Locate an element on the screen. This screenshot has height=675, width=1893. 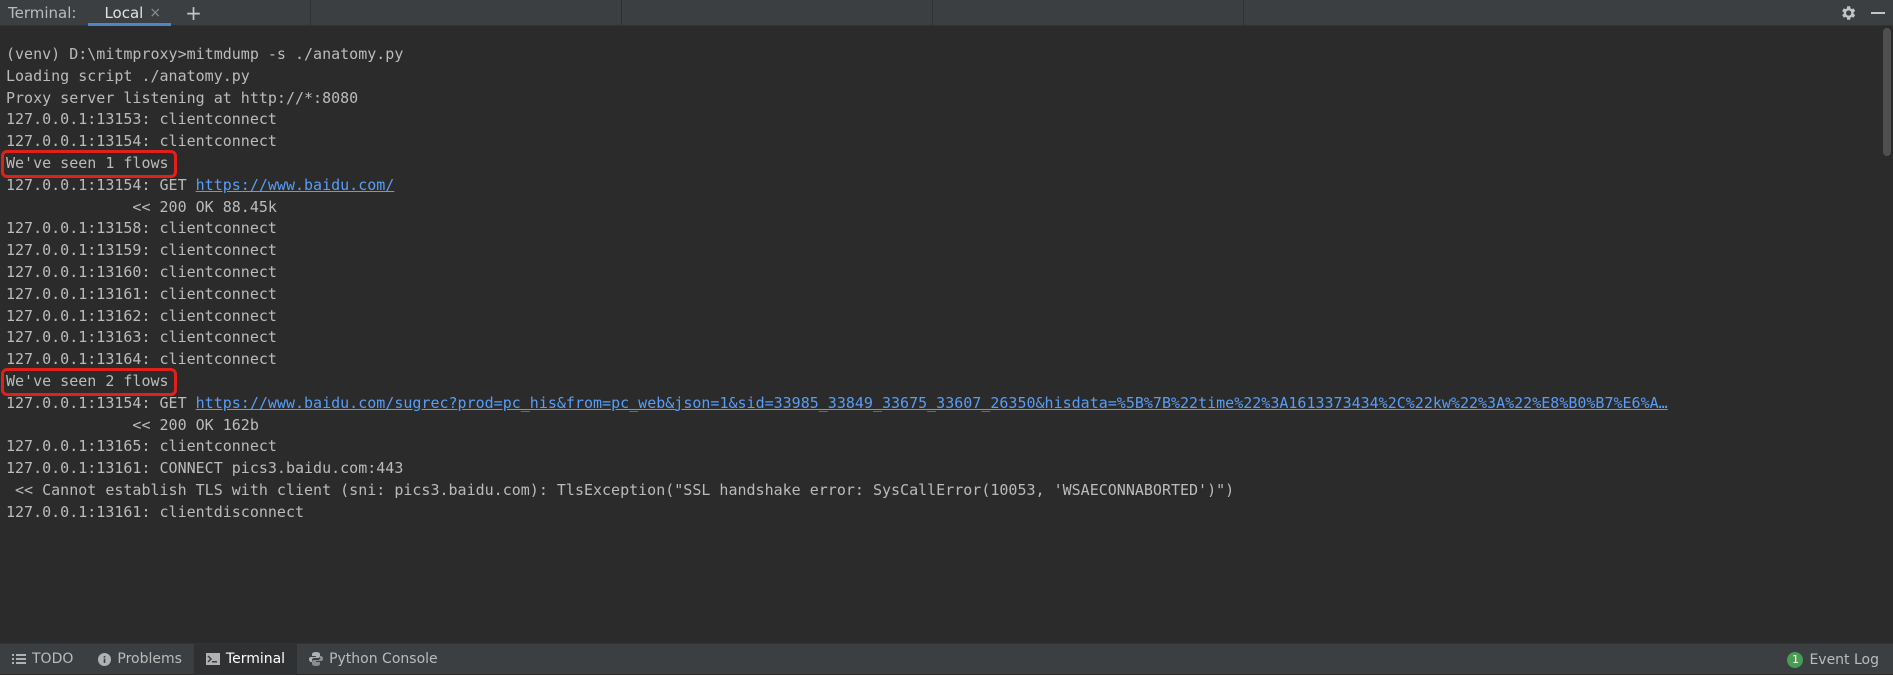
highlighted-flow-count: We've seen 2 flows is located at coordinates (89, 381).